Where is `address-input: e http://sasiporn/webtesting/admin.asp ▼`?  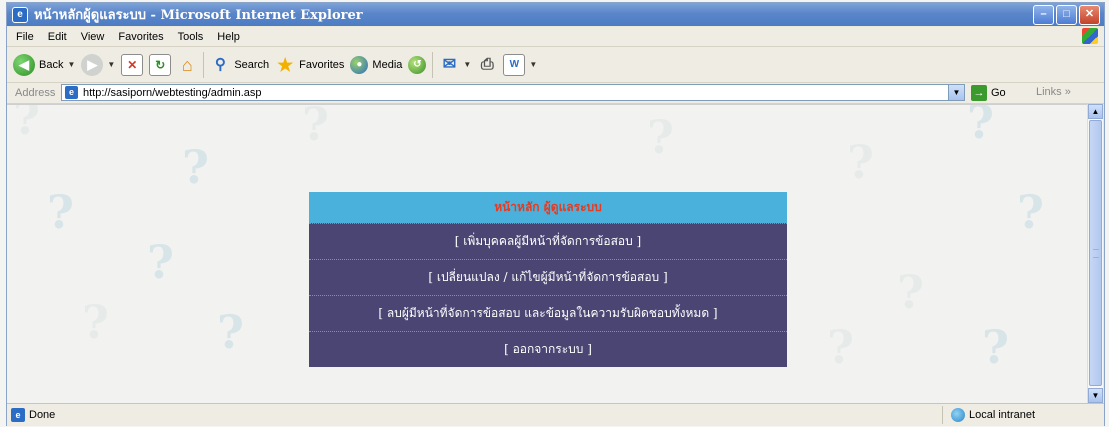 address-input: e http://sasiporn/webtesting/admin.asp ▼ is located at coordinates (513, 92).